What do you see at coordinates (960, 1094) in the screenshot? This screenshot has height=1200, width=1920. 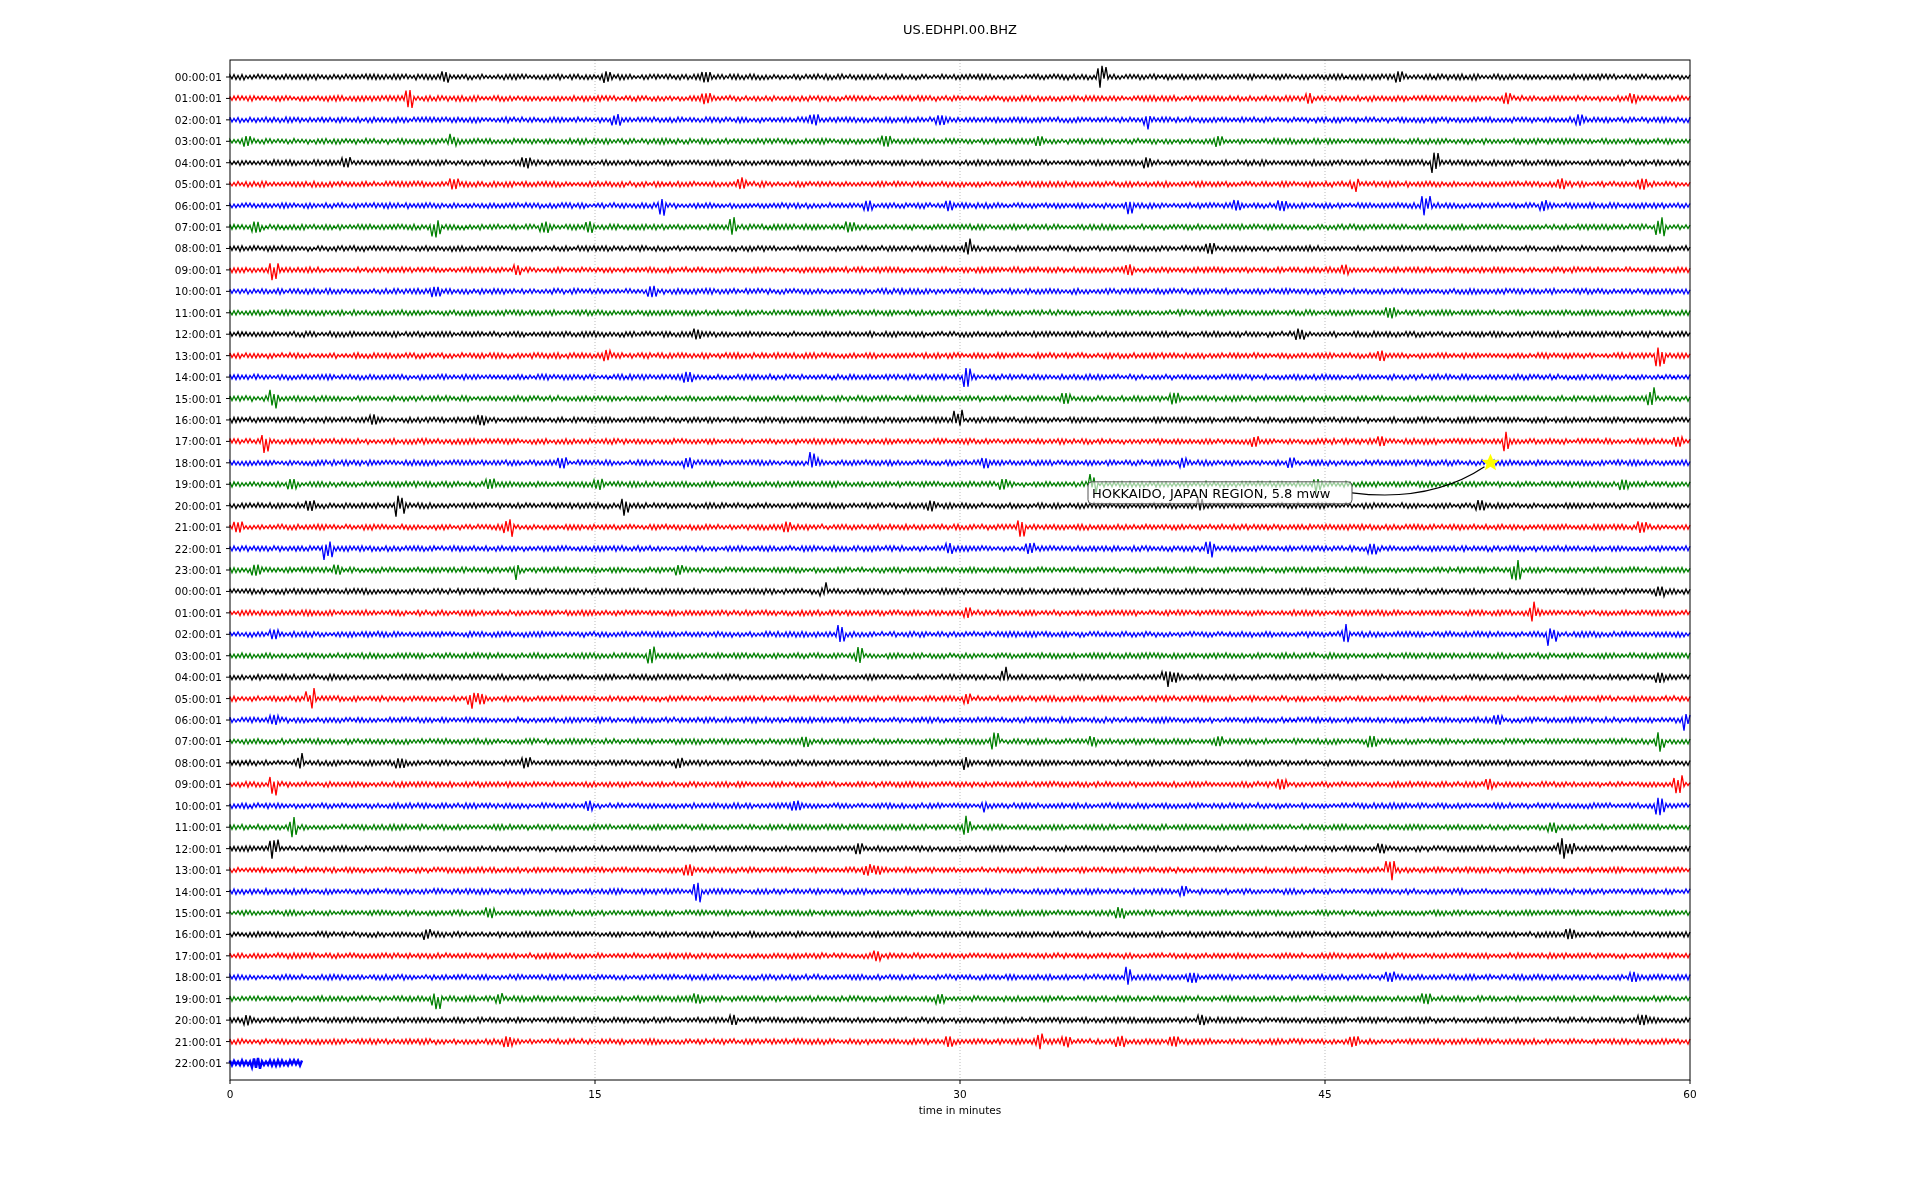 I see `tick-label: 30` at bounding box center [960, 1094].